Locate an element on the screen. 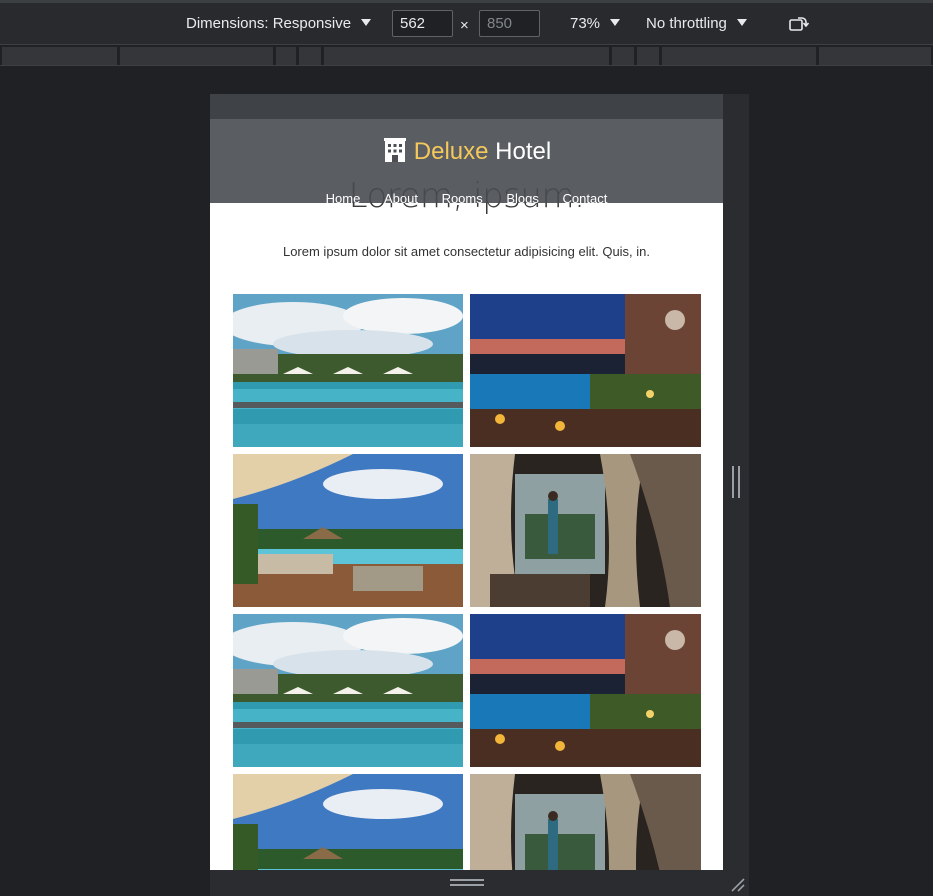 The image size is (933, 896). main-nav: Home About Rooms Blogs Contact is located at coordinates (466, 198).